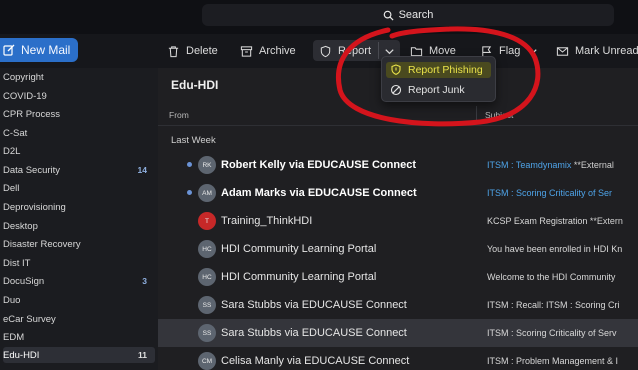 This screenshot has width=638, height=370. Describe the element at coordinates (202, 51) in the screenshot. I see `delete-label: Delete` at that location.